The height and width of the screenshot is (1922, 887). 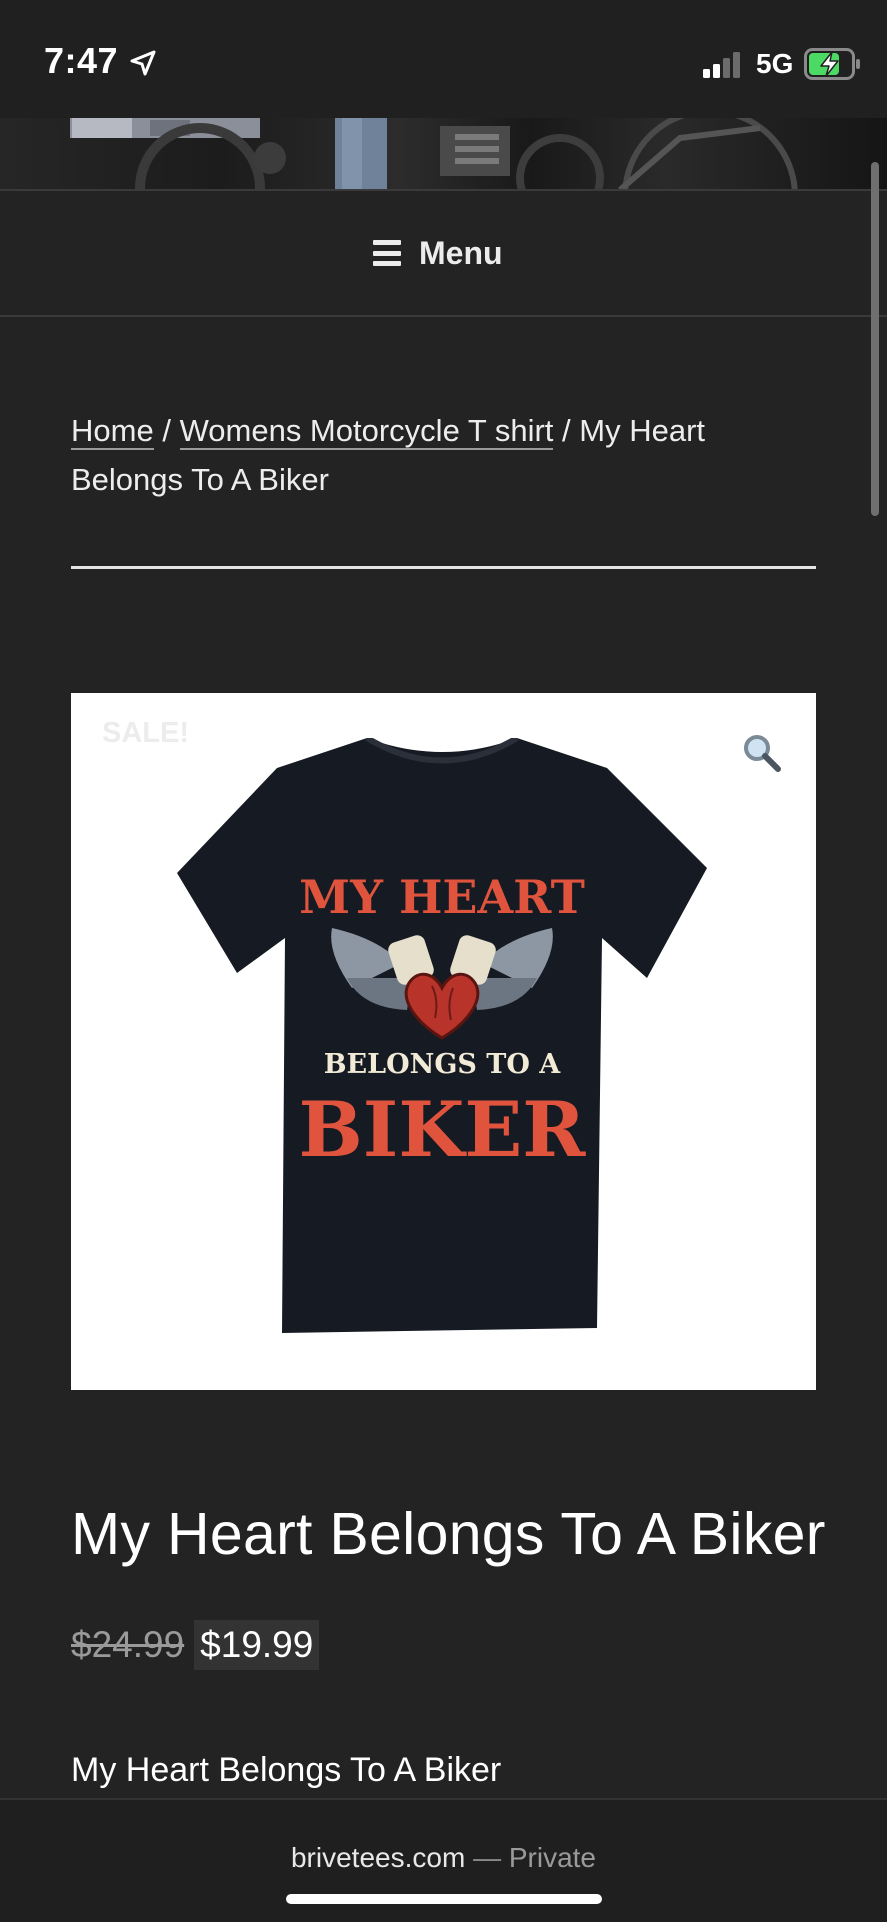 What do you see at coordinates (448, 1534) in the screenshot?
I see `product-title: My Heart Belongs To A Biker` at bounding box center [448, 1534].